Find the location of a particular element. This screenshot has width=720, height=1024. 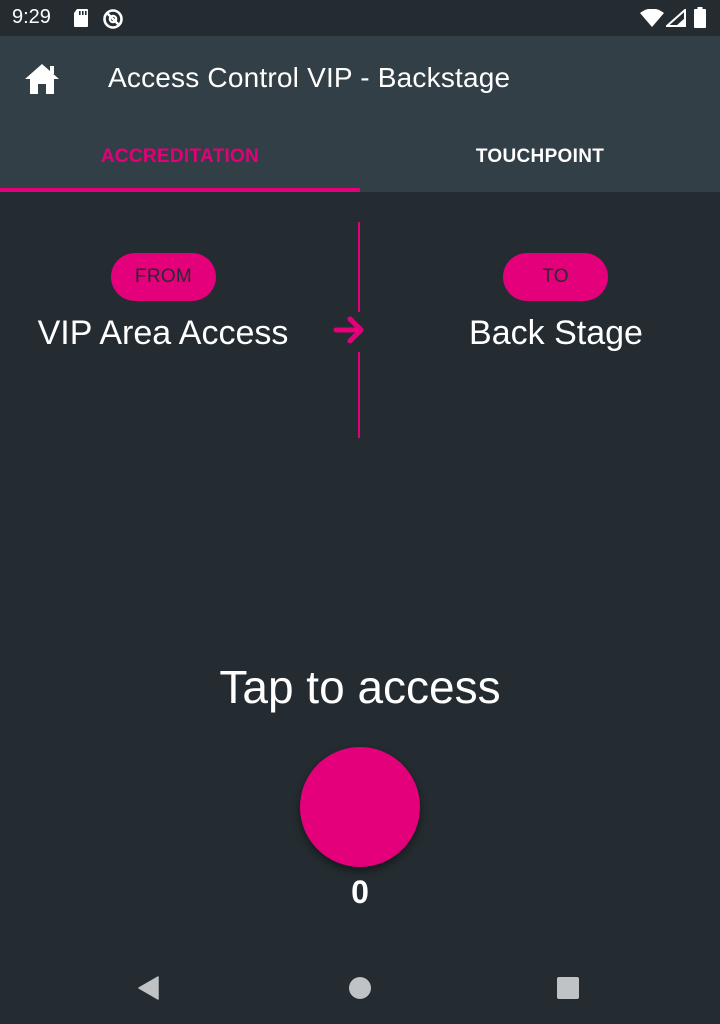

from-badge-label: FROM is located at coordinates (163, 276).